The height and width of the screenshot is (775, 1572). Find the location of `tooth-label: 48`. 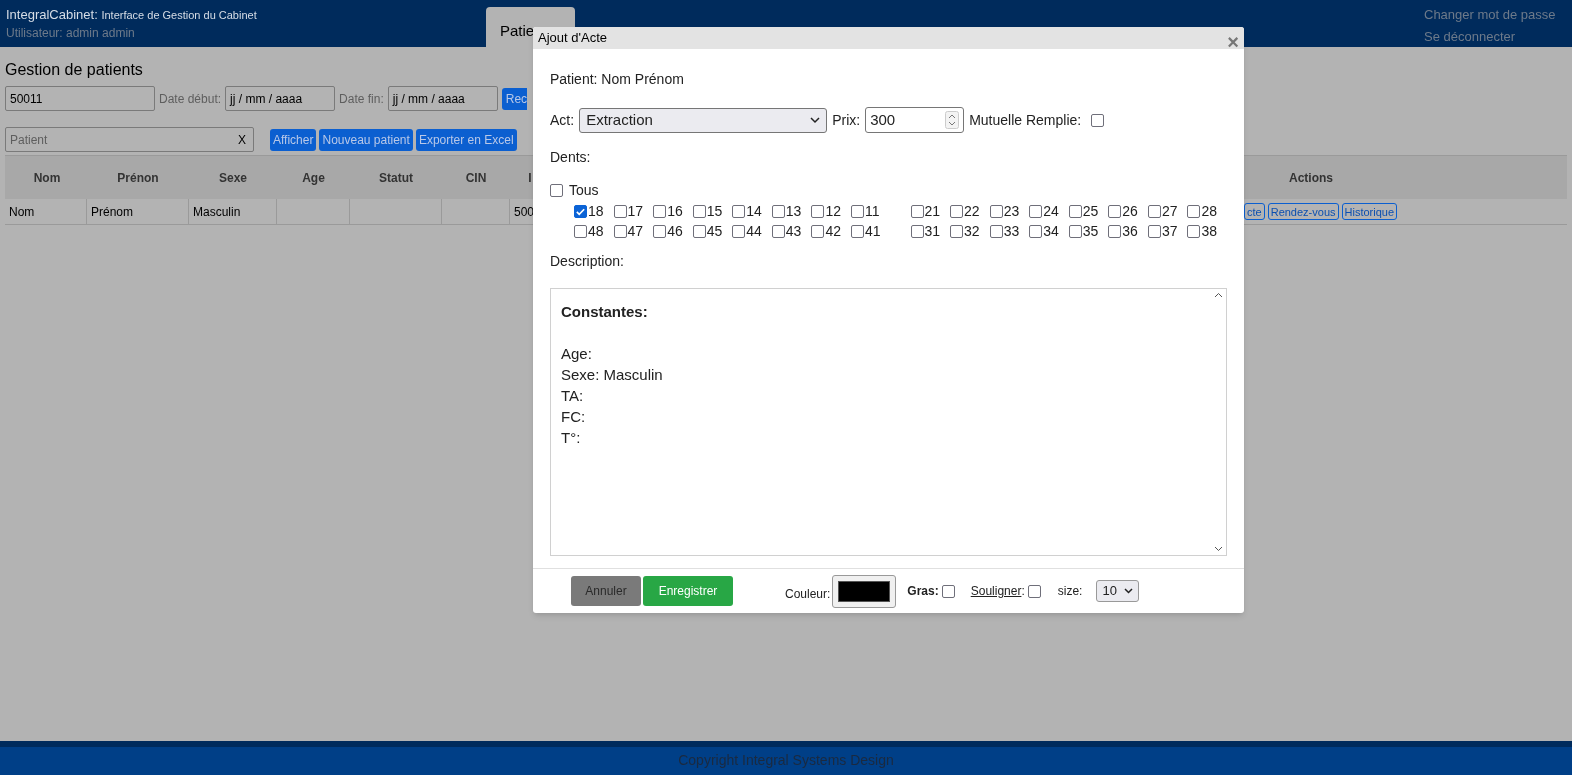

tooth-label: 48 is located at coordinates (596, 231).